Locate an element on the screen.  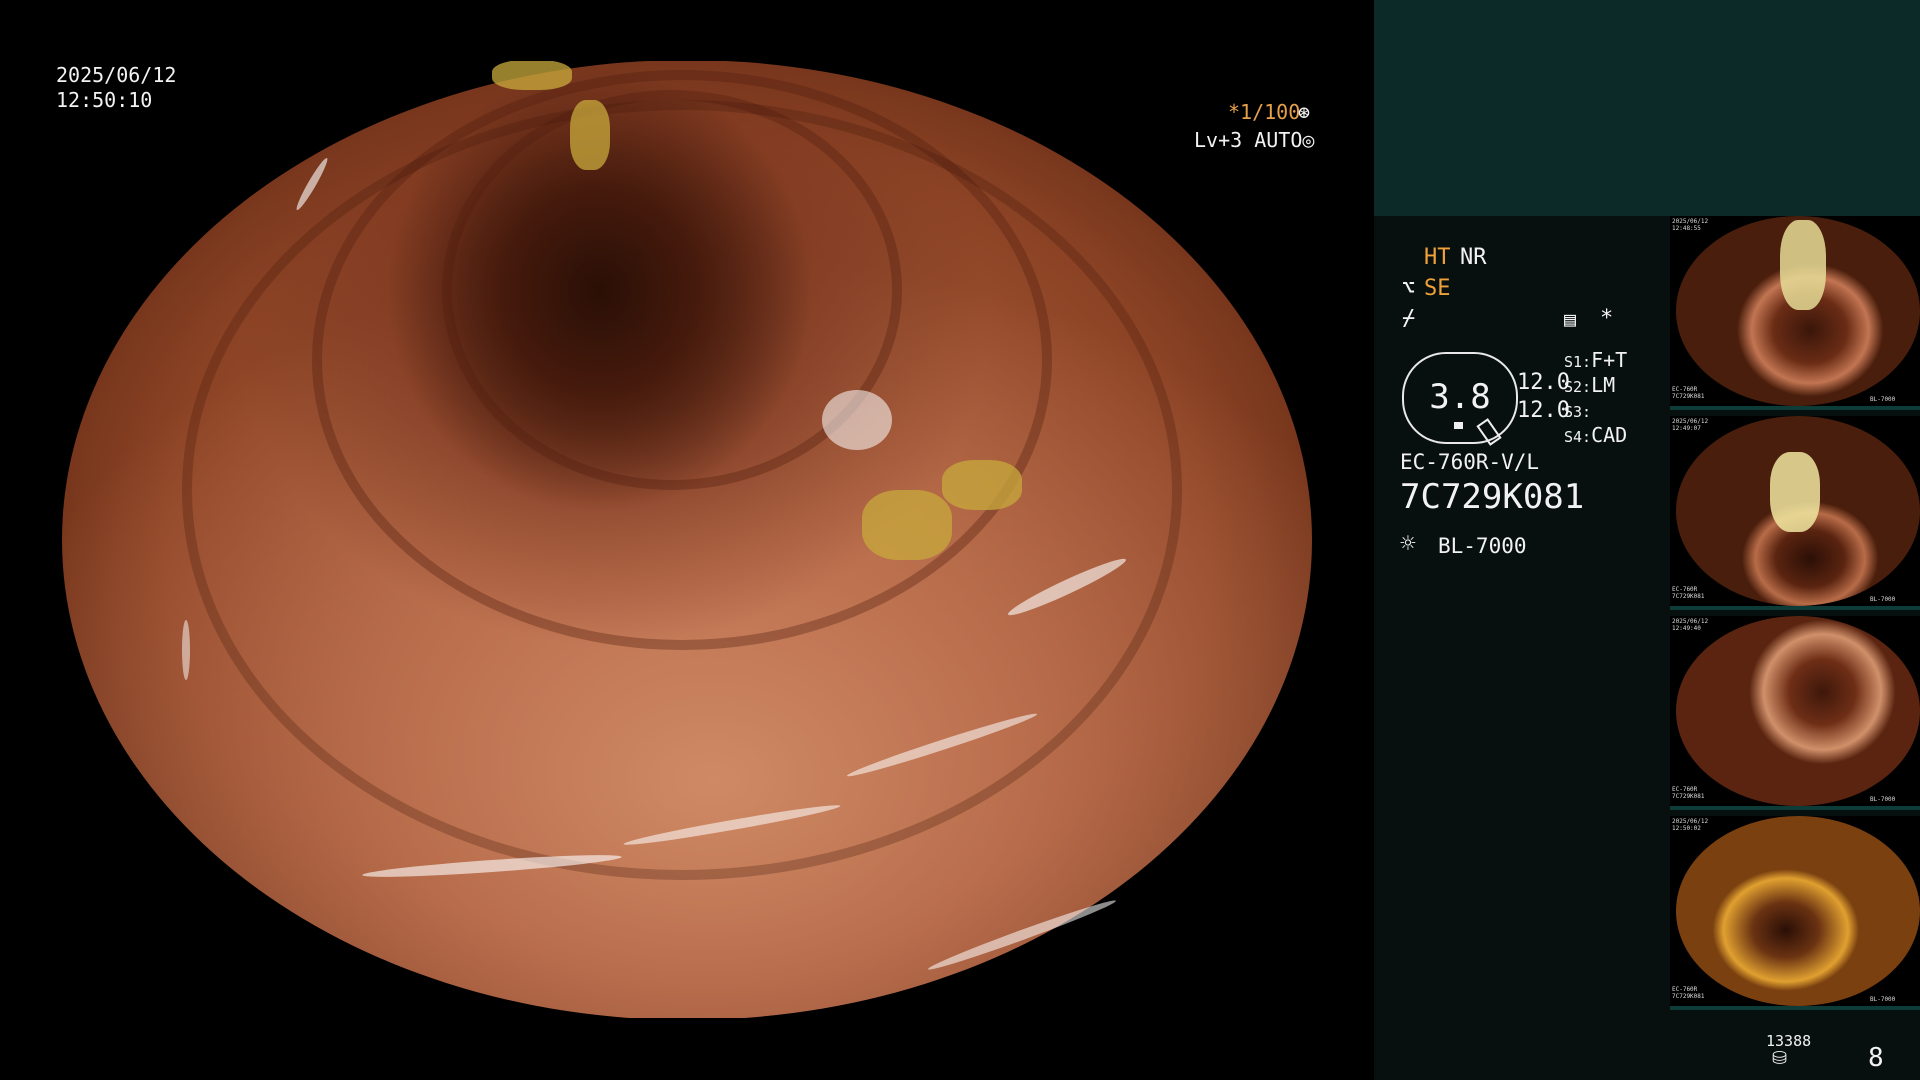
thumbnail-date: 2025/06/12 12:48:55 is located at coordinates (1690, 225).